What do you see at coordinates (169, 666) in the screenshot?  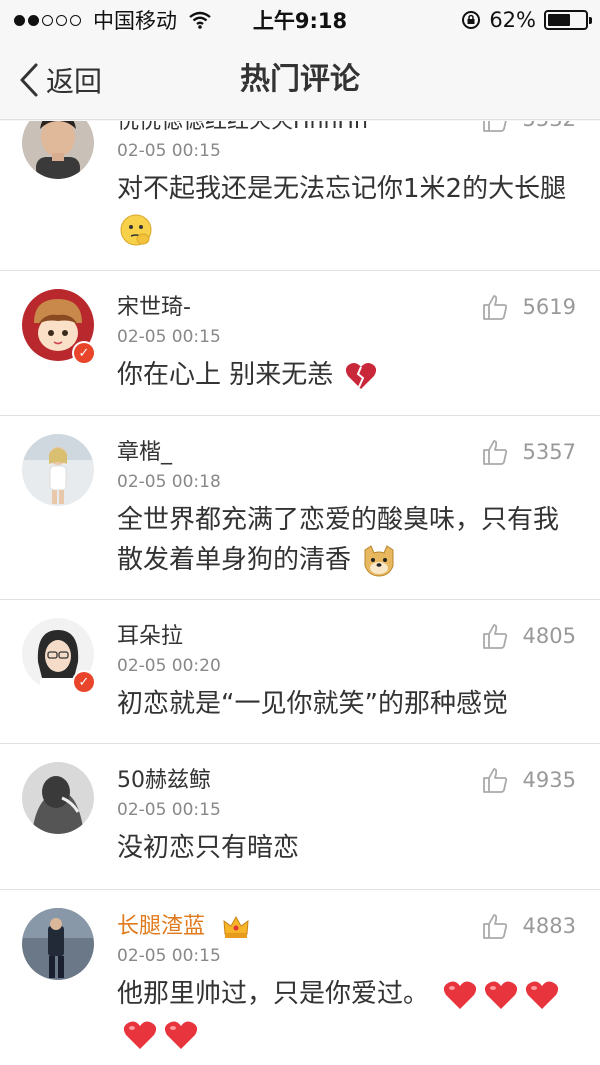 I see `comment-time: 02-05 00:20` at bounding box center [169, 666].